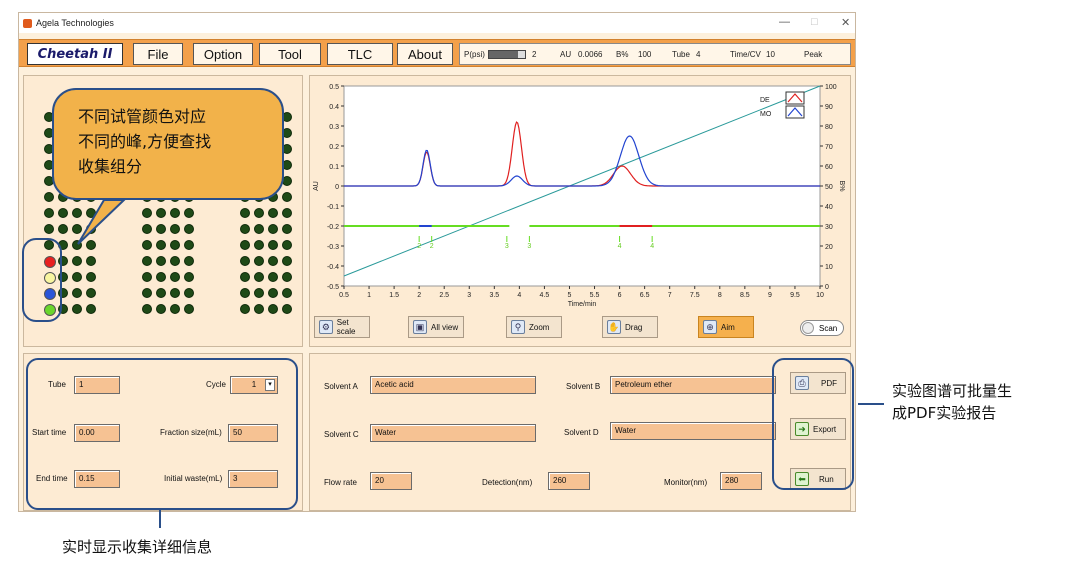  I want to click on highlight-colored-tubes, so click(42, 280).